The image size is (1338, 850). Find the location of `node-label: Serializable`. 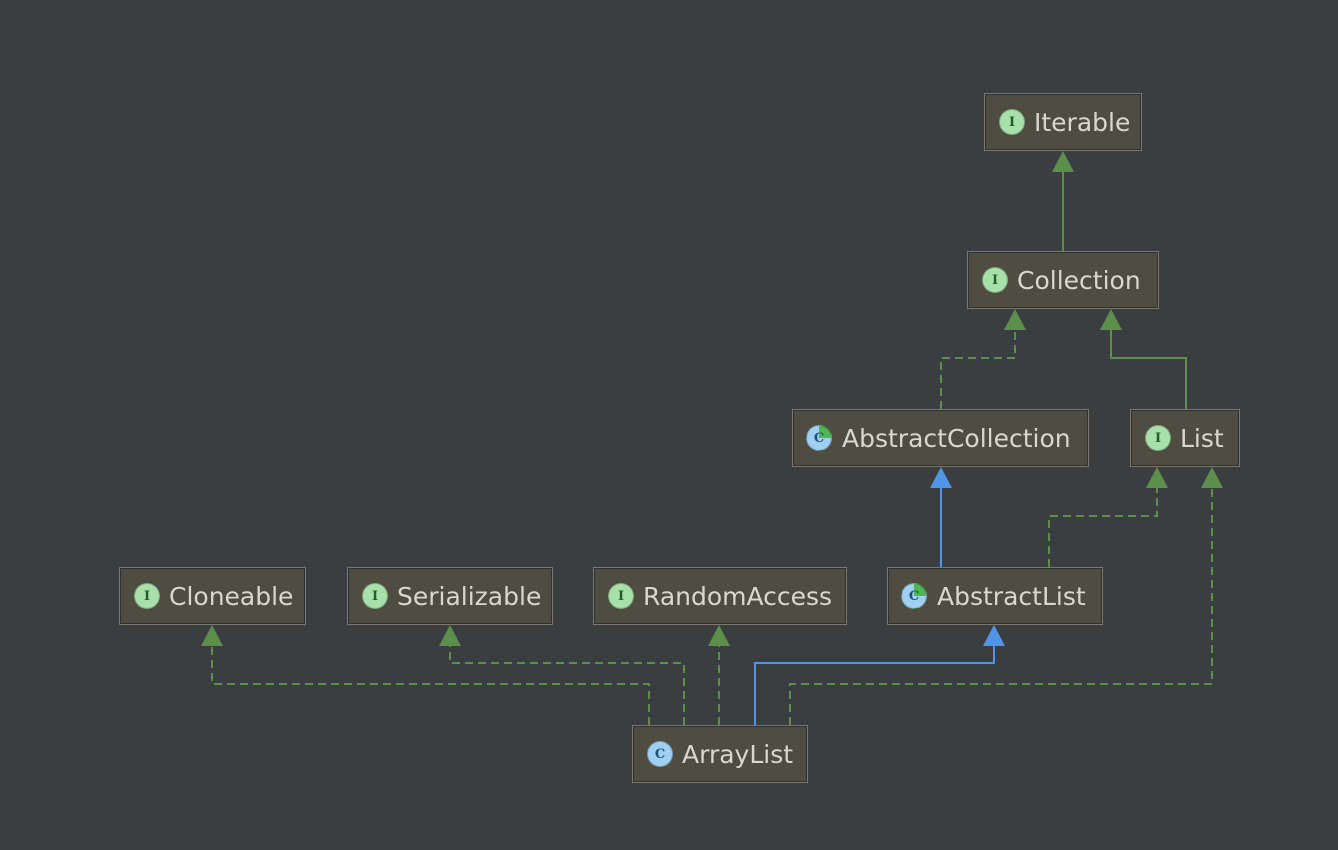

node-label: Serializable is located at coordinates (469, 596).